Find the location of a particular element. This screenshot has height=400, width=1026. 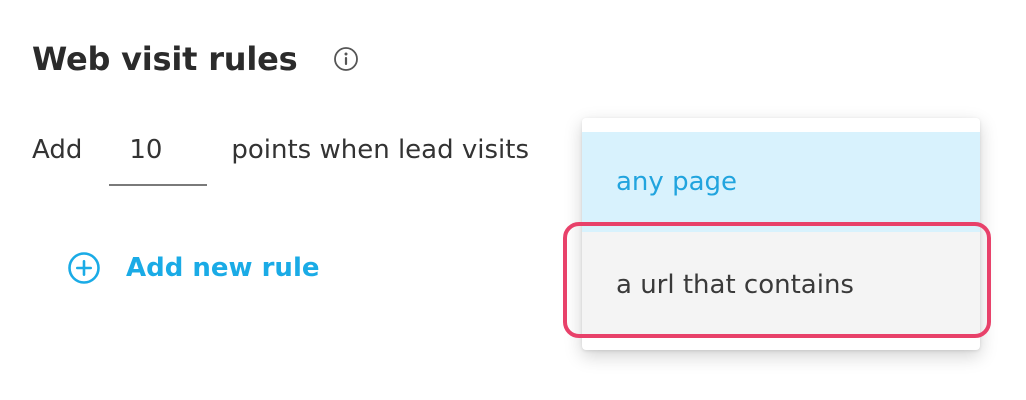

rule-prefix-label: Add is located at coordinates (57, 150).